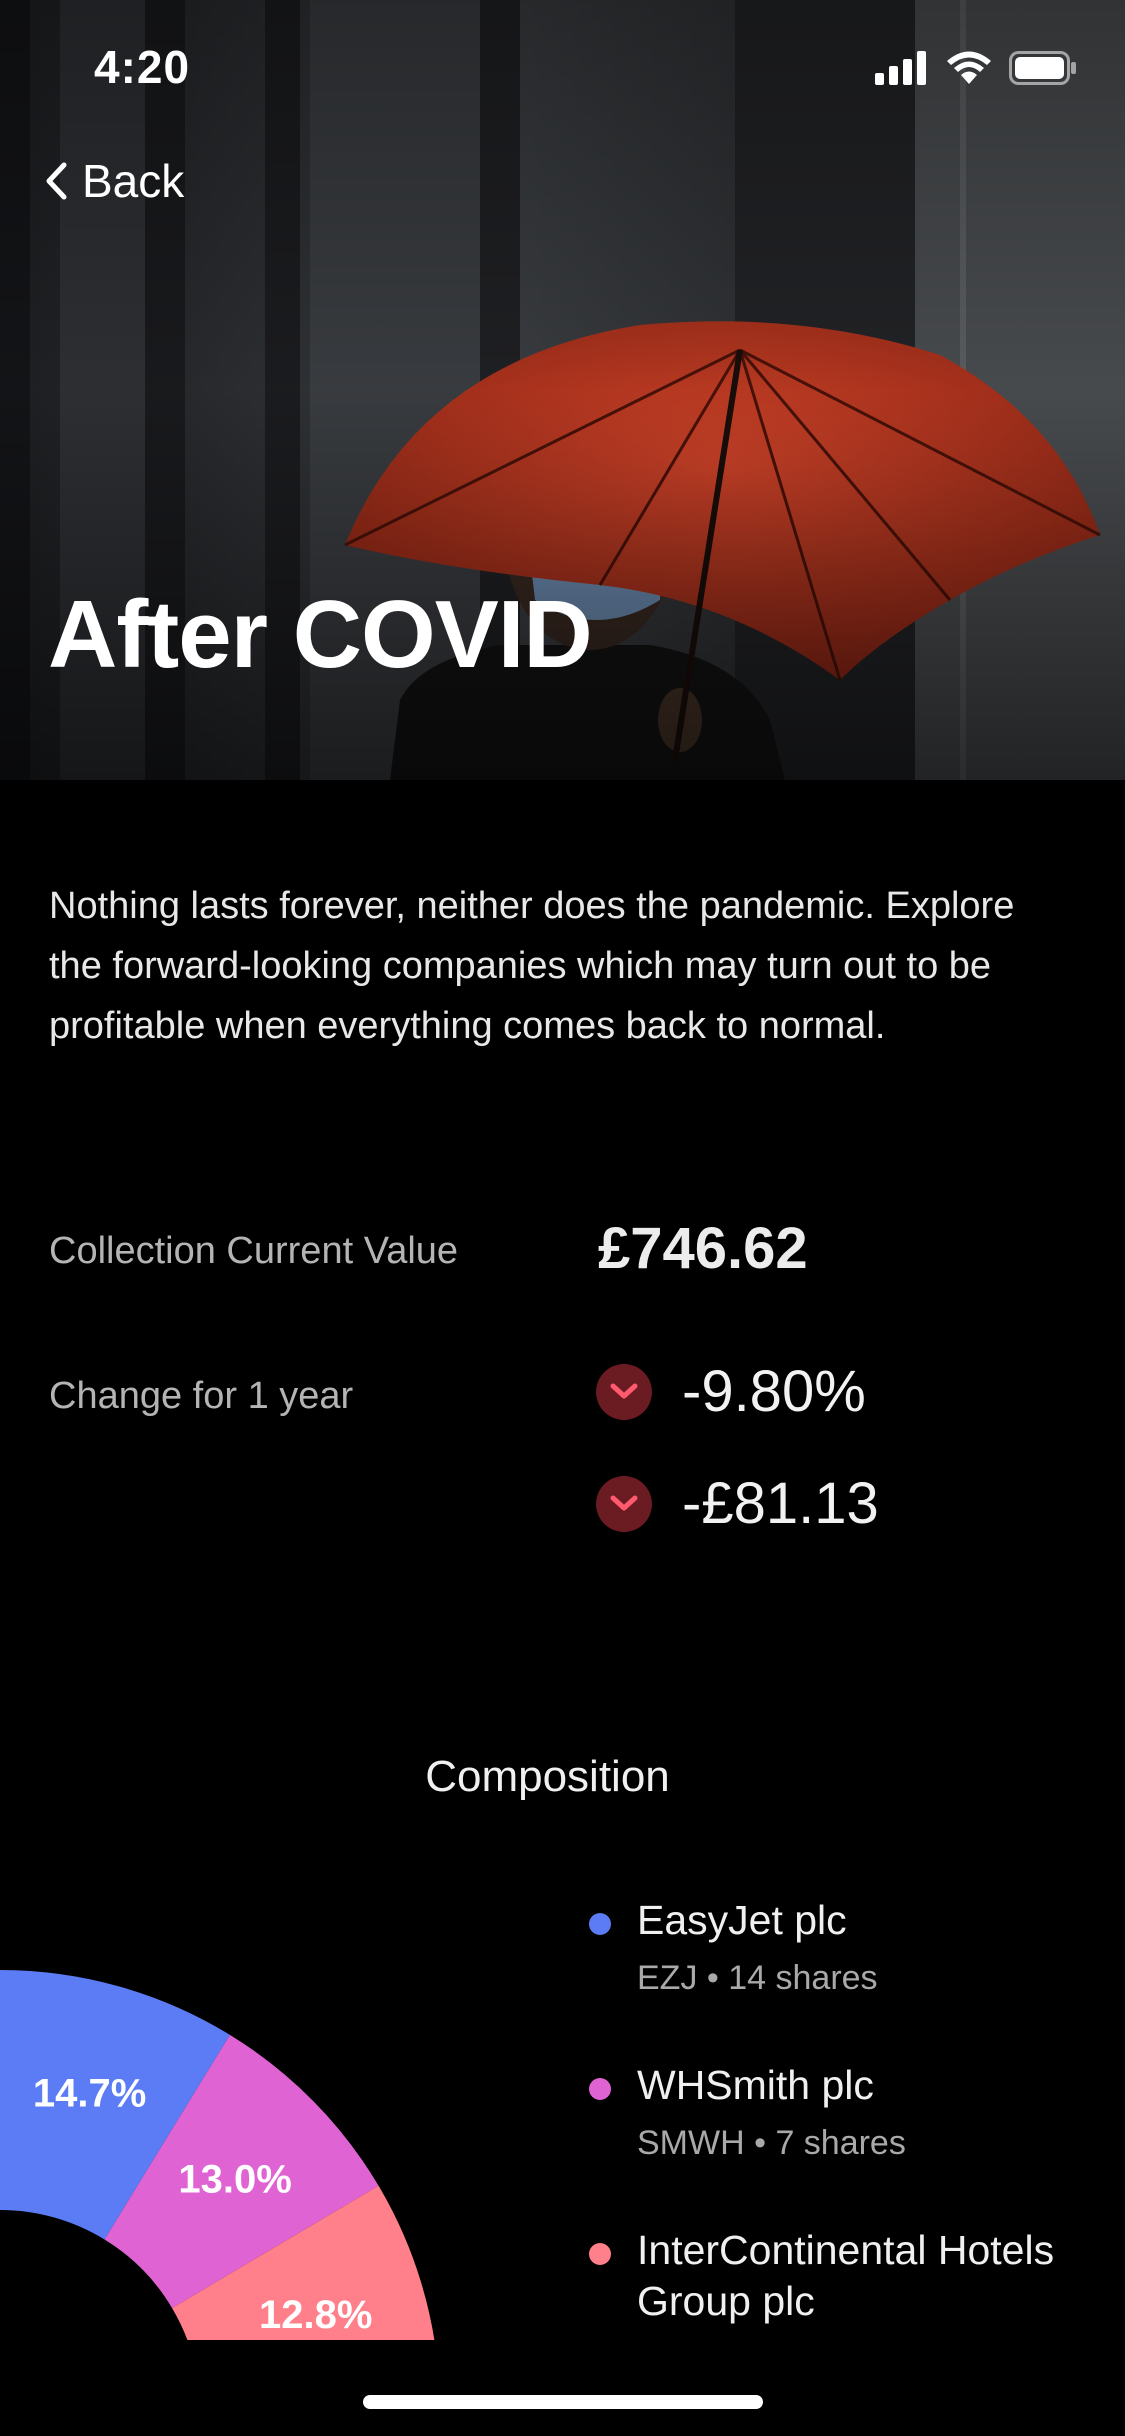 The image size is (1125, 2436). Describe the element at coordinates (969, 67) in the screenshot. I see `wifi-icon` at that location.